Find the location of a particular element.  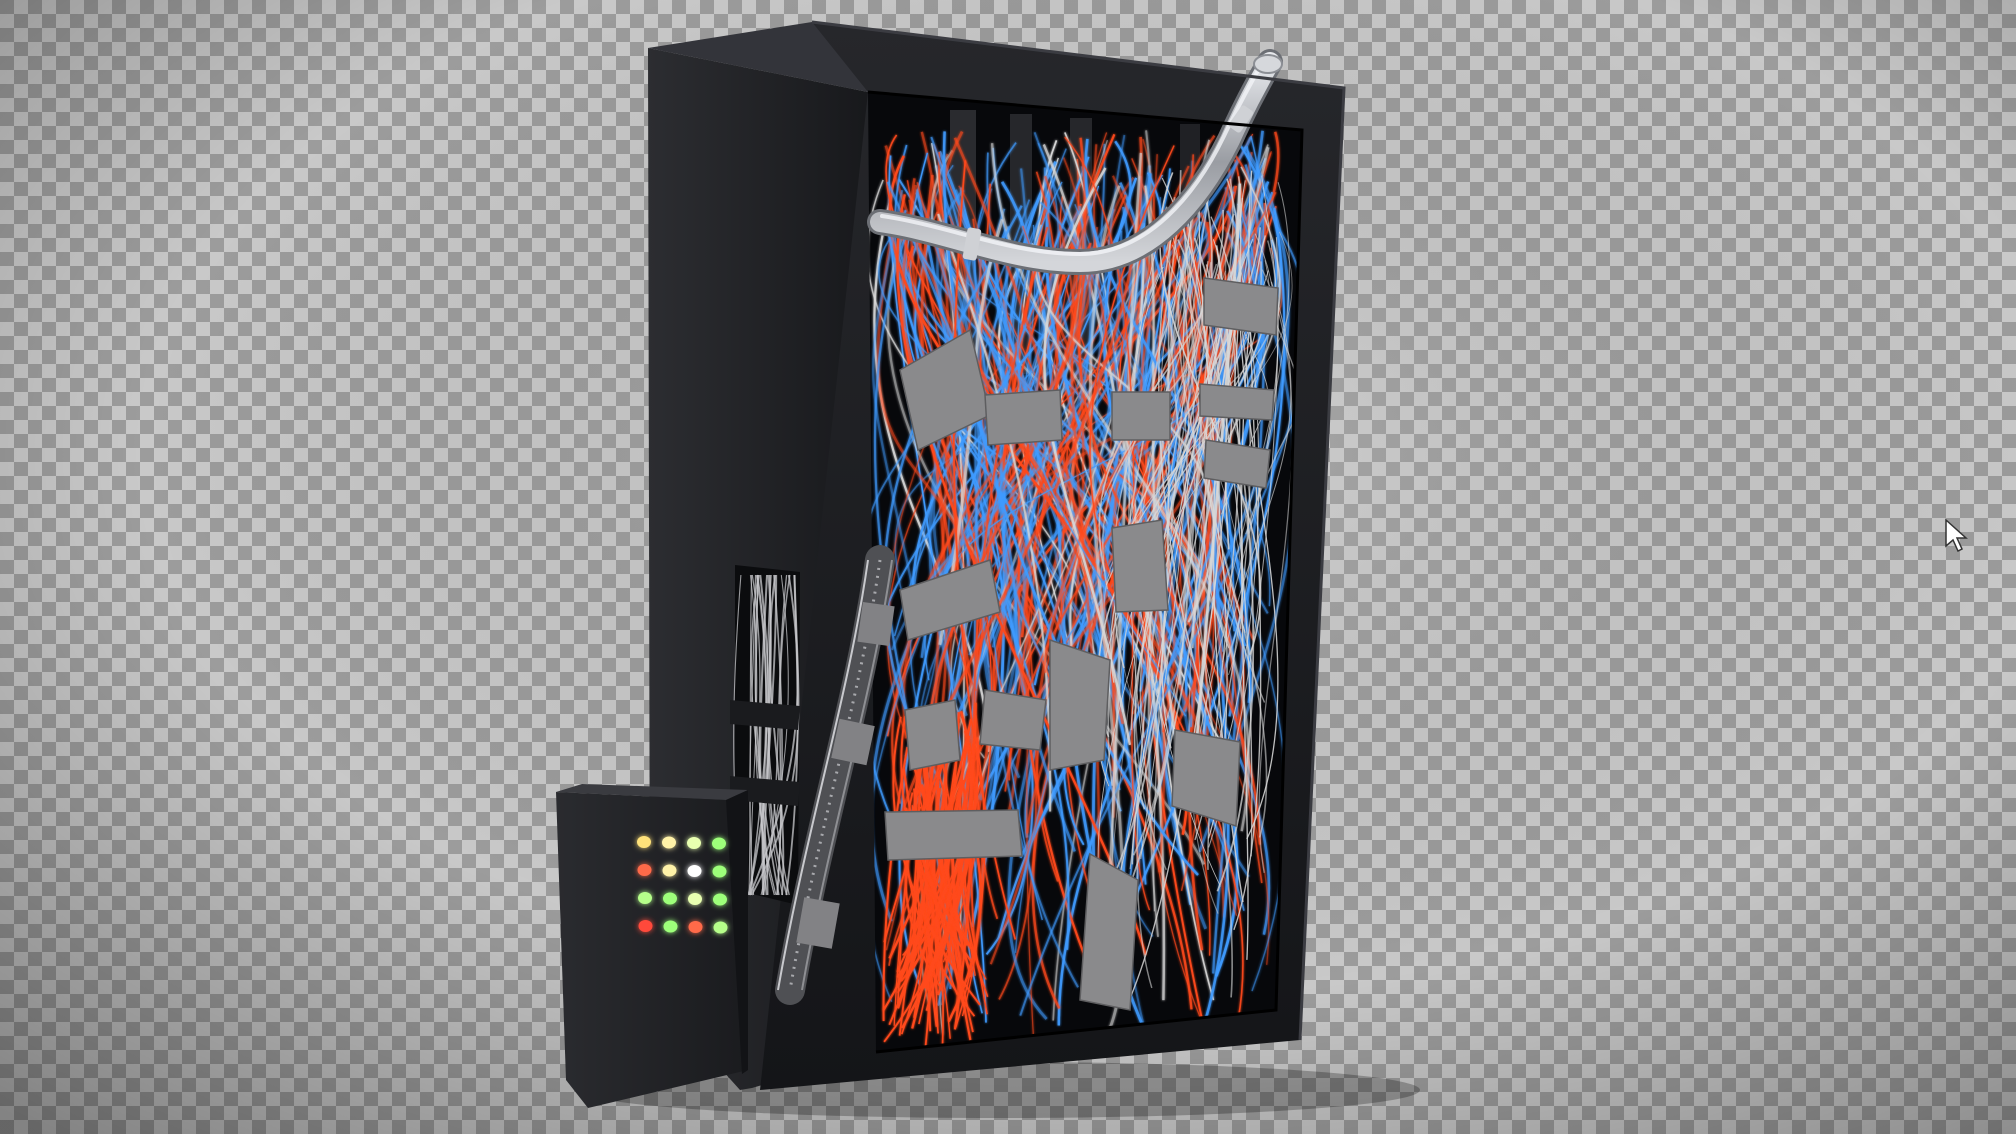

control-box is located at coordinates (652, 946).